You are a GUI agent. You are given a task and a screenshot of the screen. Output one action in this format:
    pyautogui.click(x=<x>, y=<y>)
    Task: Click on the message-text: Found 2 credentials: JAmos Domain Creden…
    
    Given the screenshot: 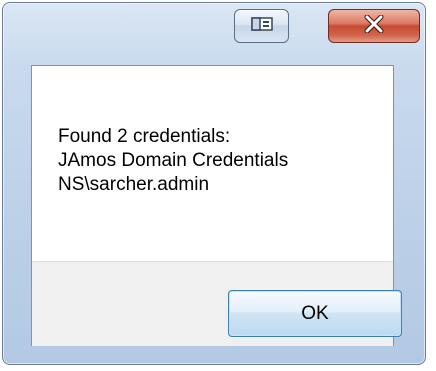 What is the action you would take?
    pyautogui.click(x=173, y=161)
    